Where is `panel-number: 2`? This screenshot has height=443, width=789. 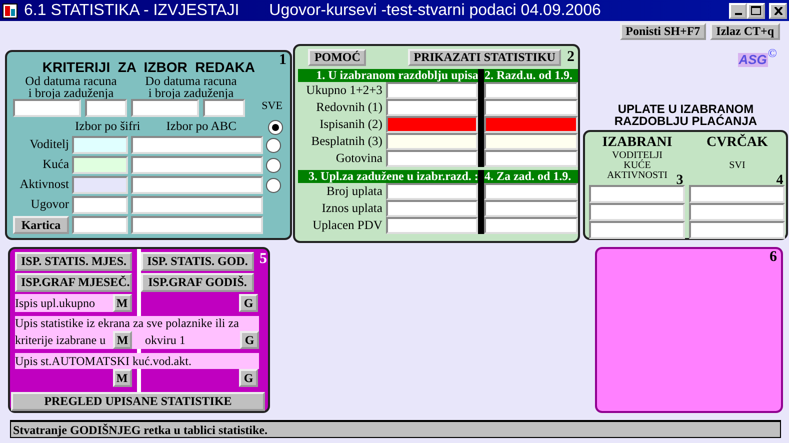 panel-number: 2 is located at coordinates (570, 57).